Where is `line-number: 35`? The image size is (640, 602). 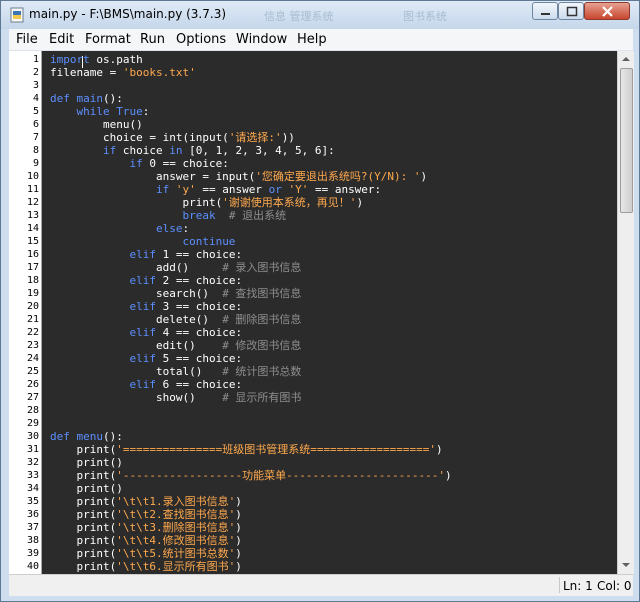 line-number: 35 is located at coordinates (32, 501).